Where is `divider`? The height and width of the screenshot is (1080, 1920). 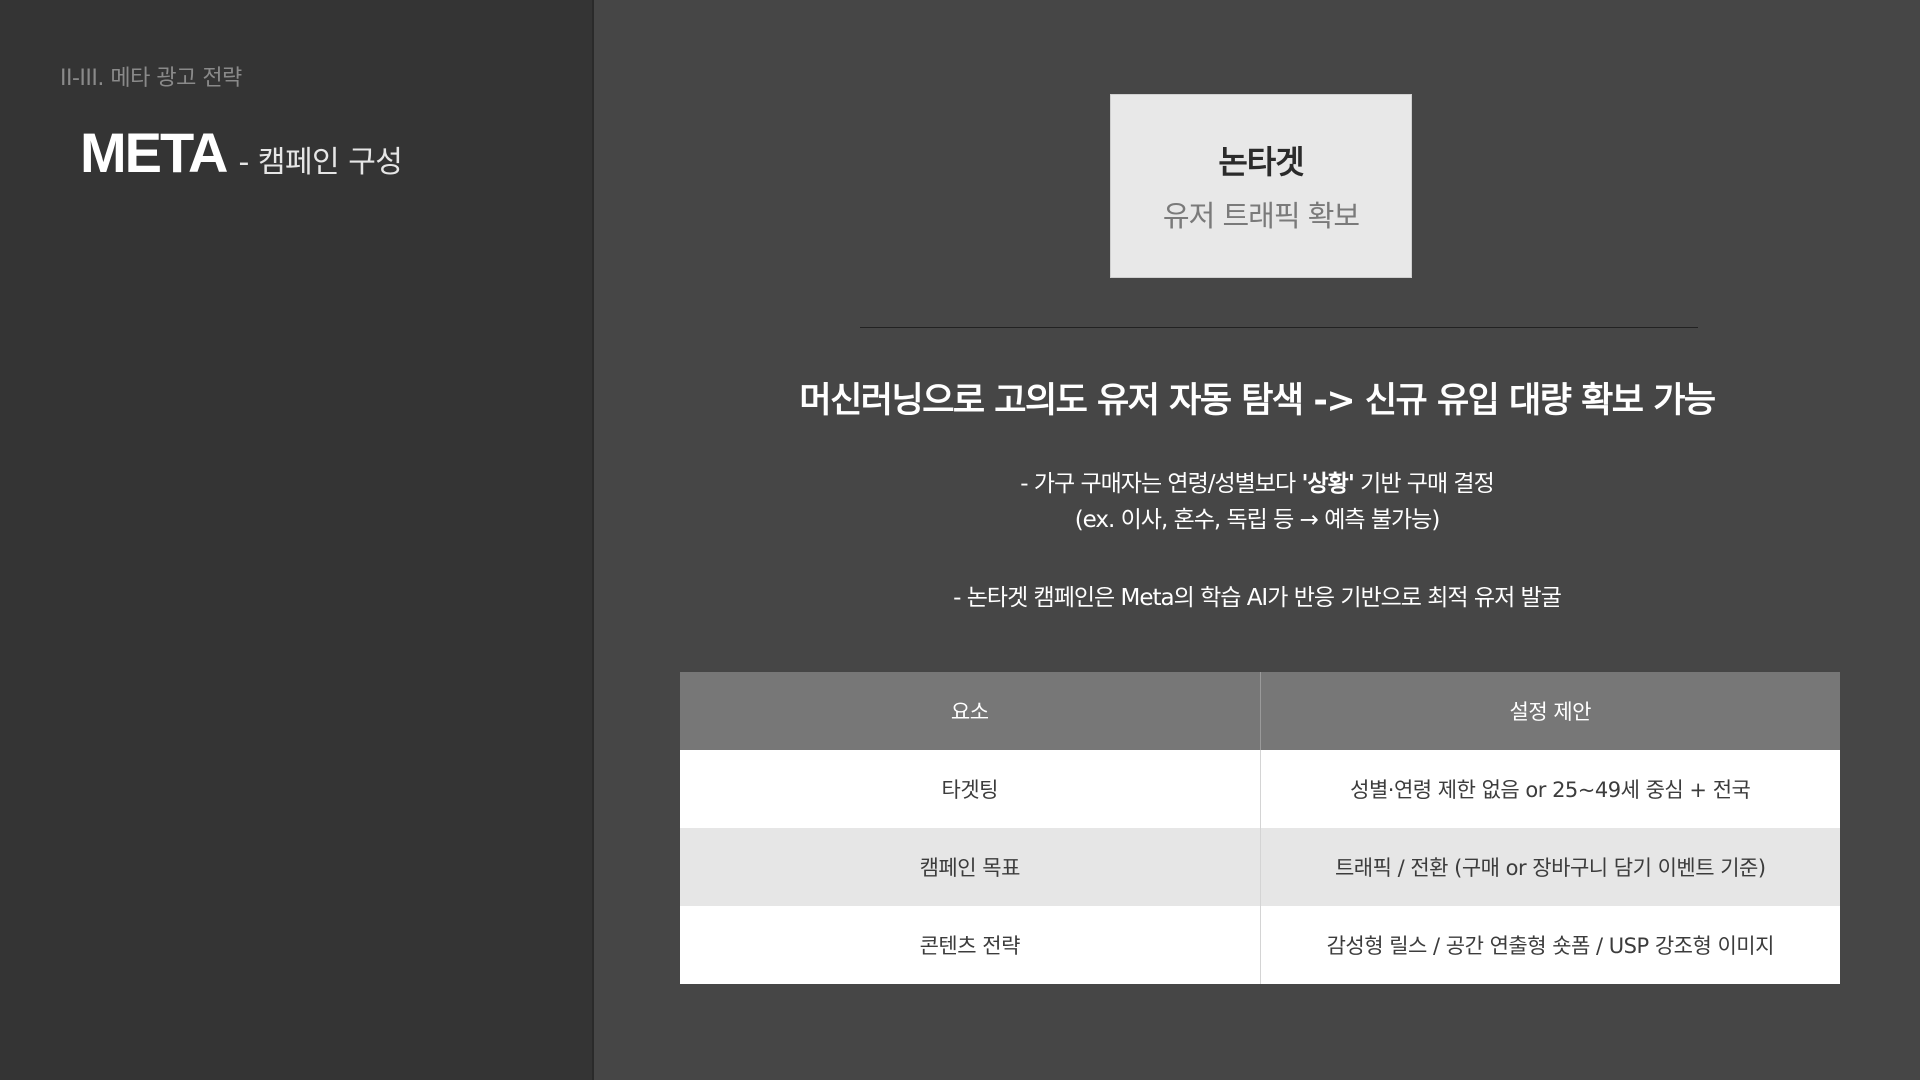 divider is located at coordinates (1279, 327).